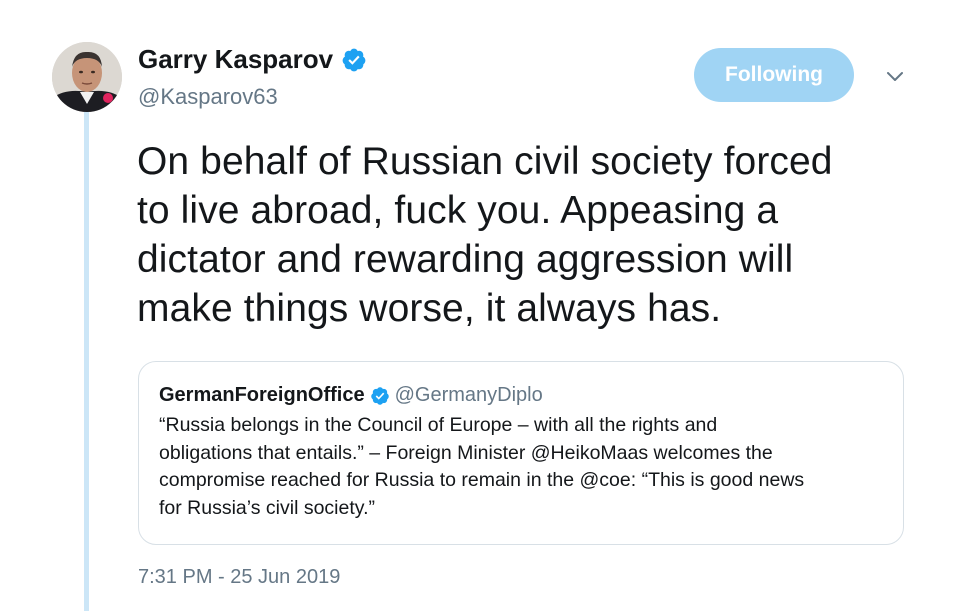 This screenshot has height=611, width=960. What do you see at coordinates (895, 76) in the screenshot?
I see `chevron-down-icon` at bounding box center [895, 76].